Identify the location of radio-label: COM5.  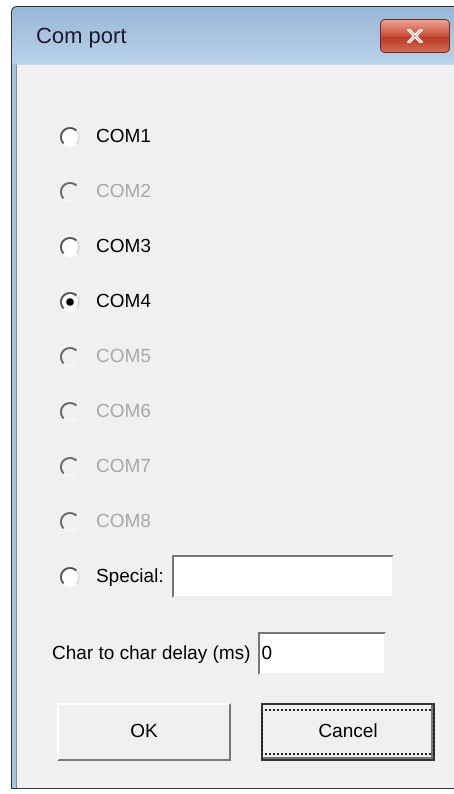
(123, 357).